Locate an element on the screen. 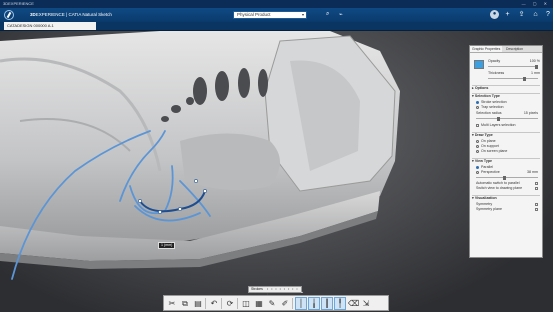  stroke-pen-icon: ╽ is located at coordinates (314, 303).